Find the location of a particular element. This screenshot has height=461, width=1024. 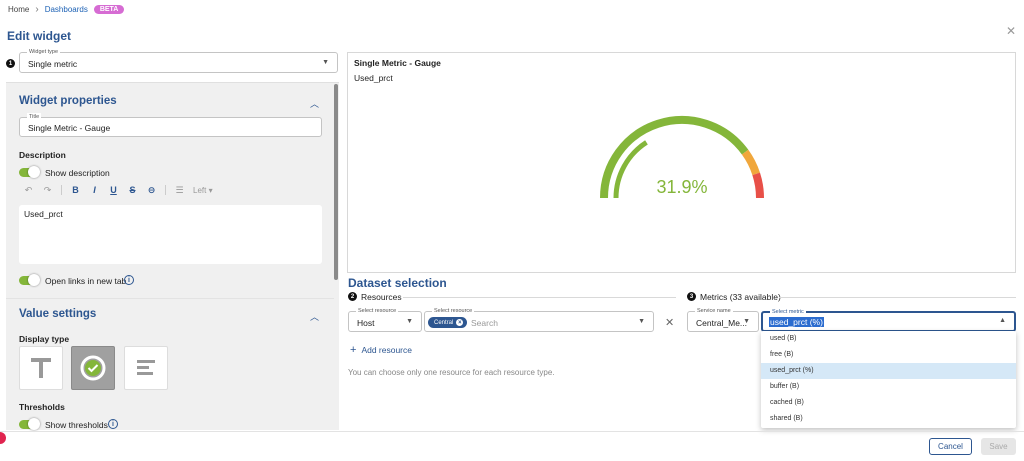

breadcrumb-home: Home is located at coordinates (18, 9).